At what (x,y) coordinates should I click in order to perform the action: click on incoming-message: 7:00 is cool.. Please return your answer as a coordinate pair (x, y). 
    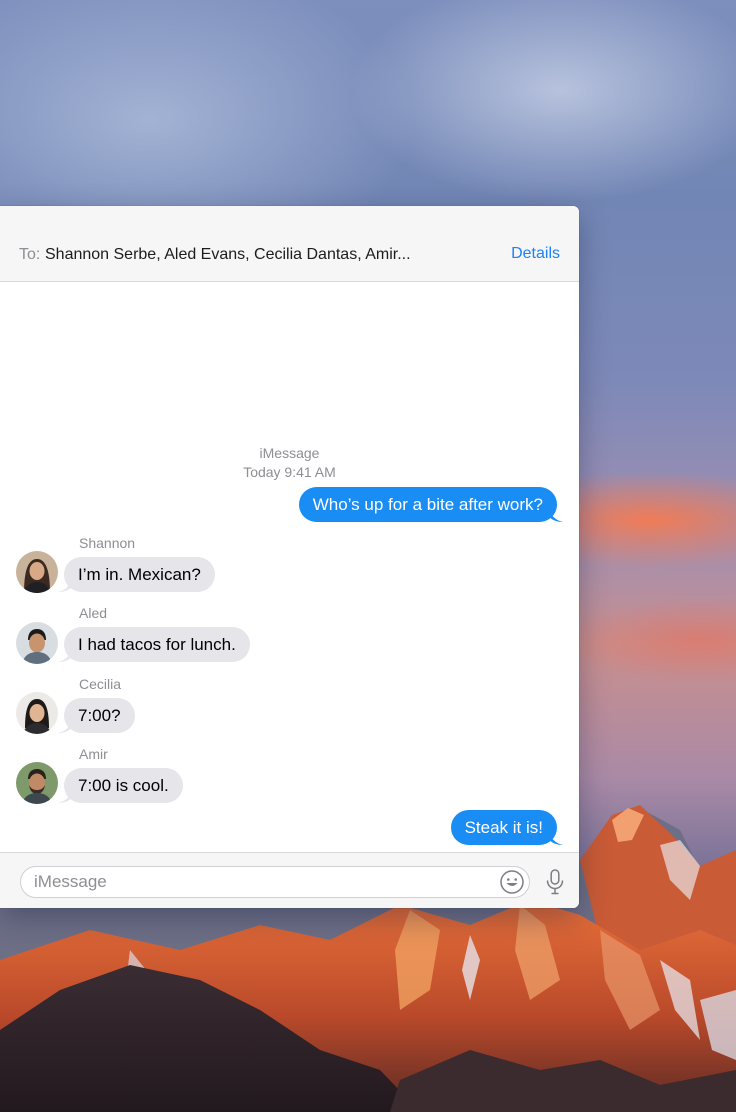
    Looking at the image, I should click on (120, 785).